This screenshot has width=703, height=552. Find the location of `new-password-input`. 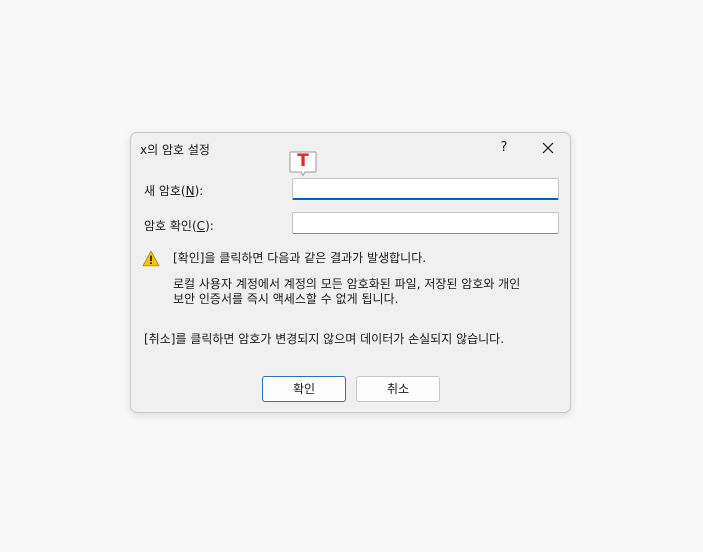

new-password-input is located at coordinates (425, 189).